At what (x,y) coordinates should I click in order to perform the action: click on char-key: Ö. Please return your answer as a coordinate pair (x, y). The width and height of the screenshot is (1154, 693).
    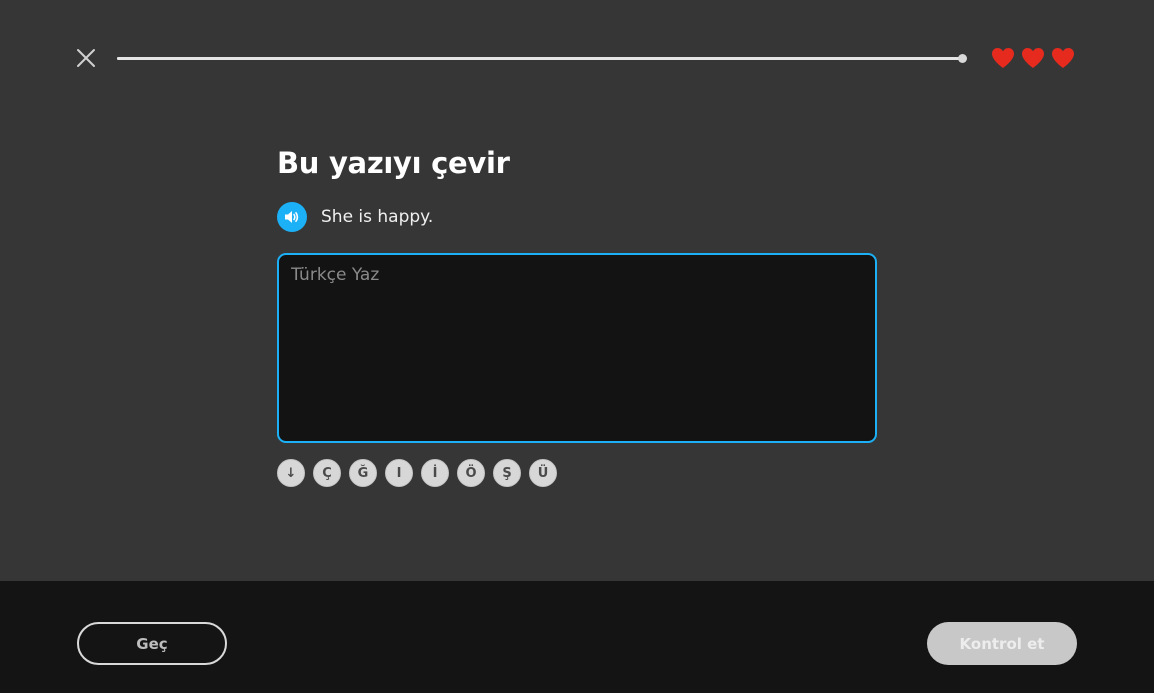
    Looking at the image, I should click on (471, 473).